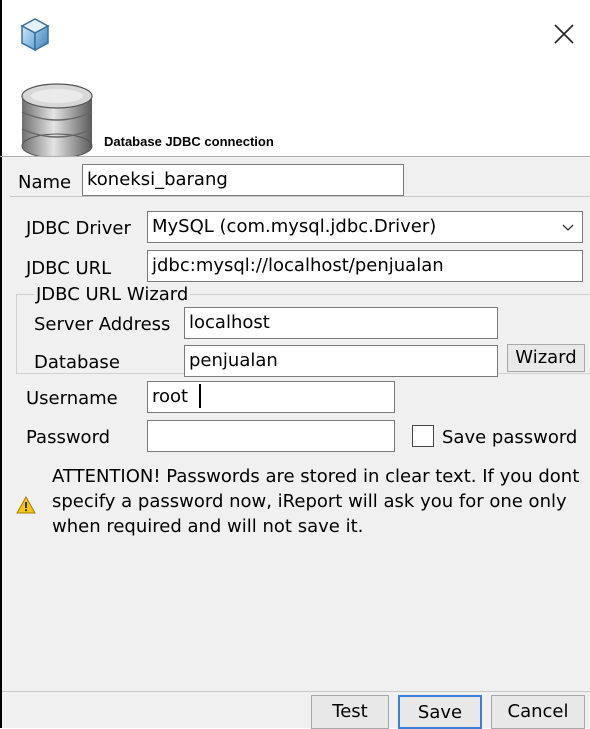 This screenshot has height=729, width=590. What do you see at coordinates (26, 505) in the screenshot?
I see `warning-icon` at bounding box center [26, 505].